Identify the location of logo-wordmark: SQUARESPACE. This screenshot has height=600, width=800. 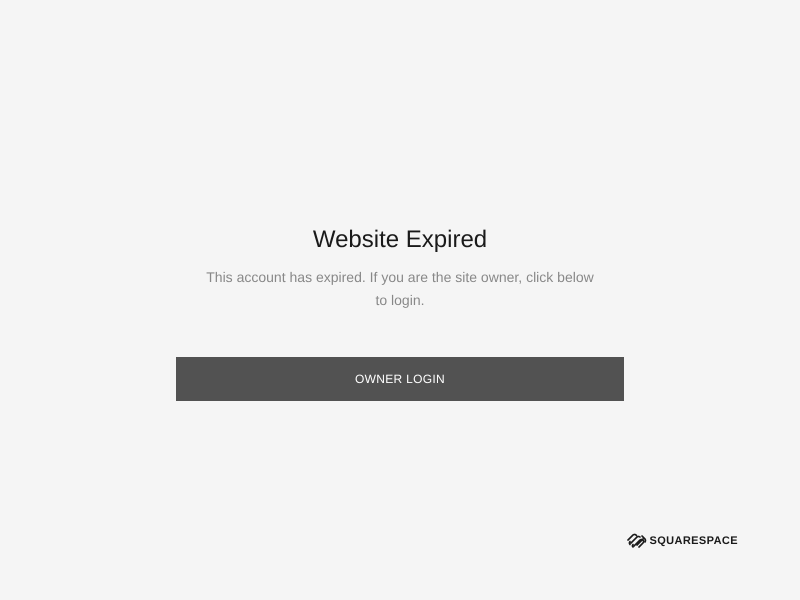
(693, 540).